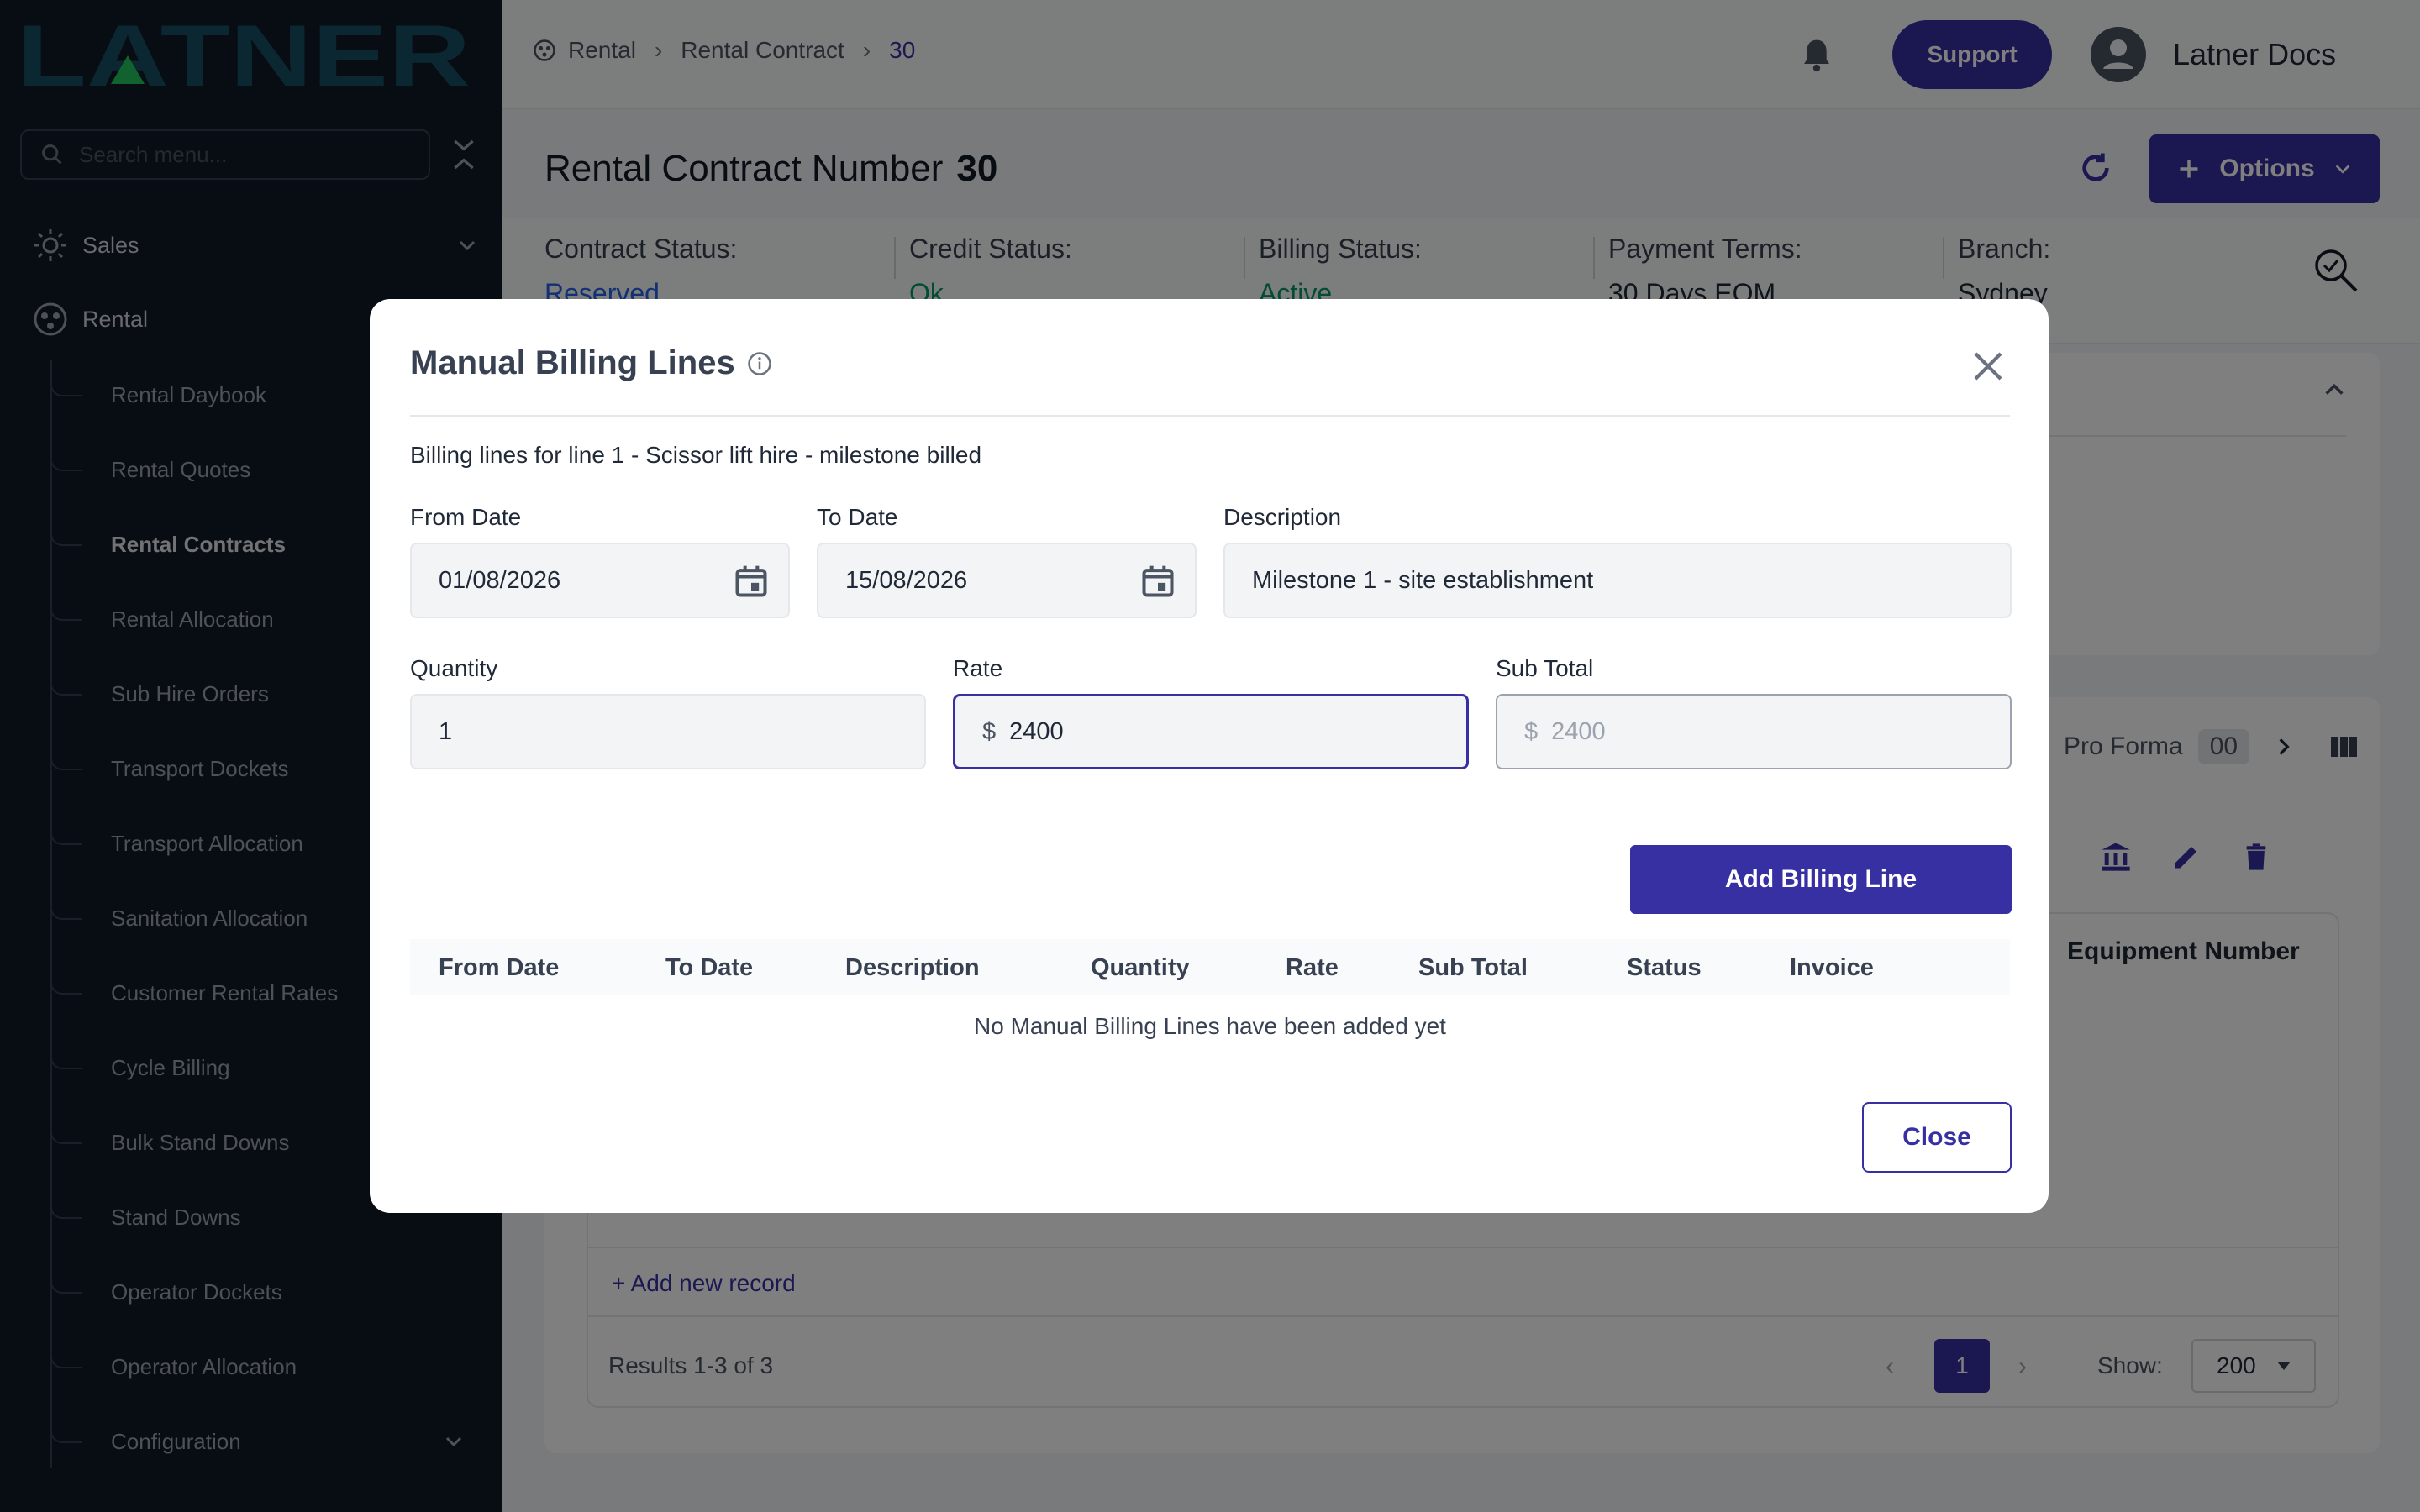 The width and height of the screenshot is (2420, 1512). Describe the element at coordinates (1821, 879) in the screenshot. I see `add-billing-line-button: Add Billing Line` at that location.